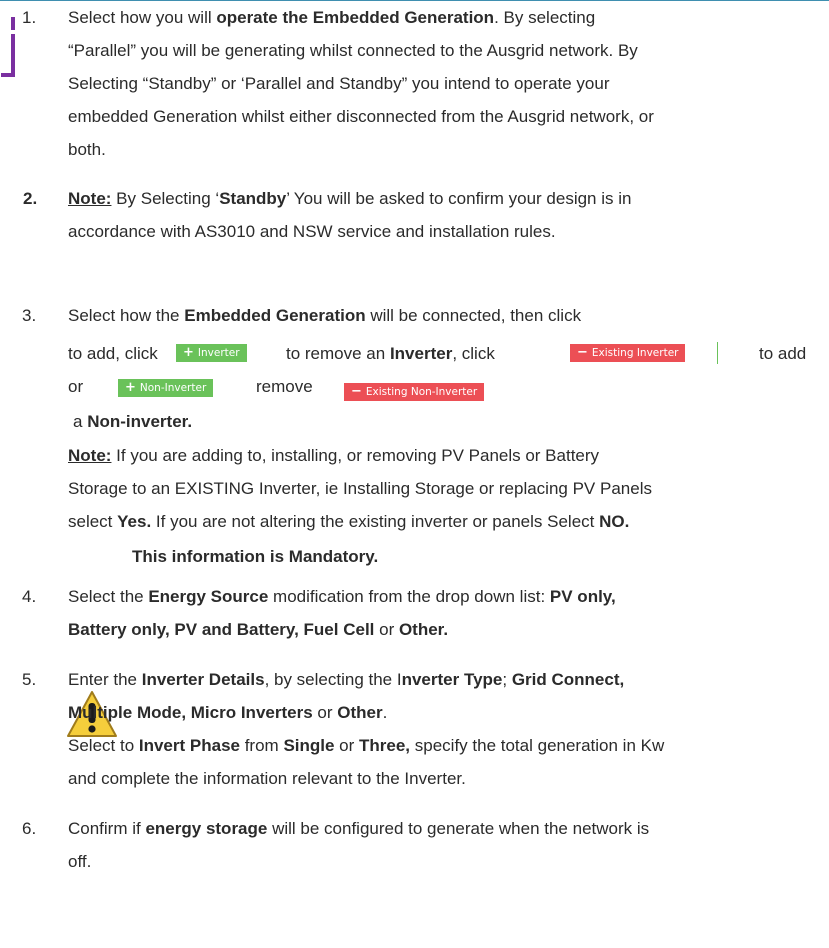 The width and height of the screenshot is (829, 948). Describe the element at coordinates (228, 712) in the screenshot. I see `item-5-line-2: Multiple Mode, Micro Inverters or Other.` at that location.